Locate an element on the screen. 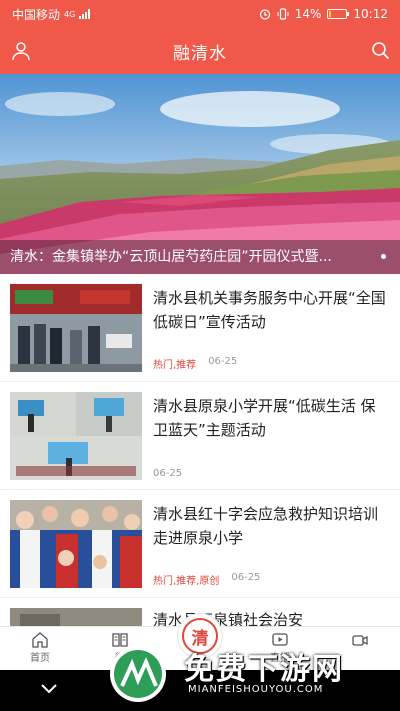 This screenshot has width=400, height=711. signal-icon is located at coordinates (85, 14).